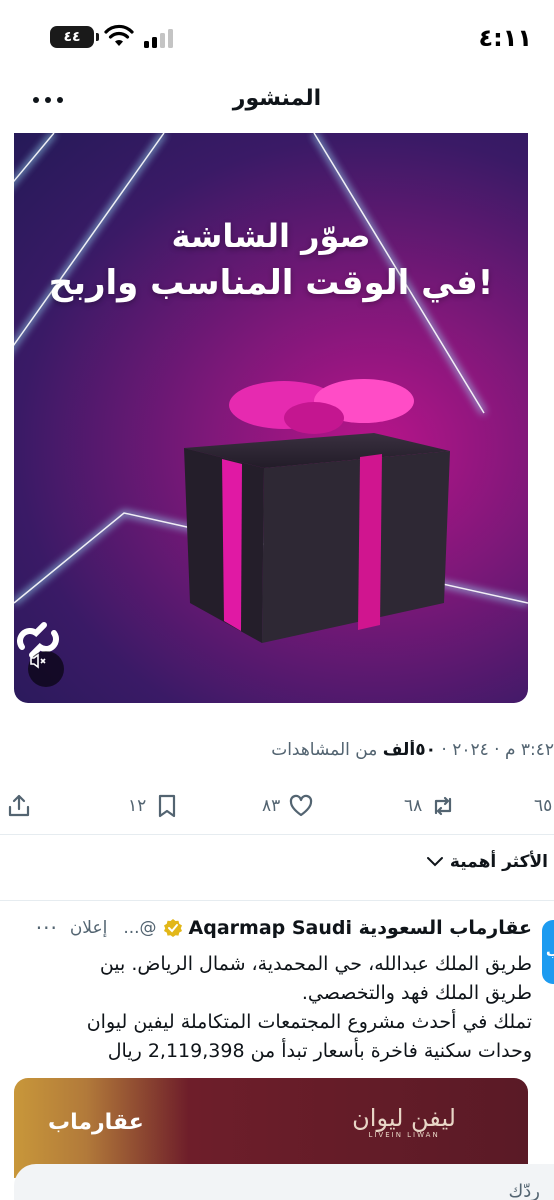  Describe the element at coordinates (158, 38) in the screenshot. I see `cellular-signal-icon` at that location.